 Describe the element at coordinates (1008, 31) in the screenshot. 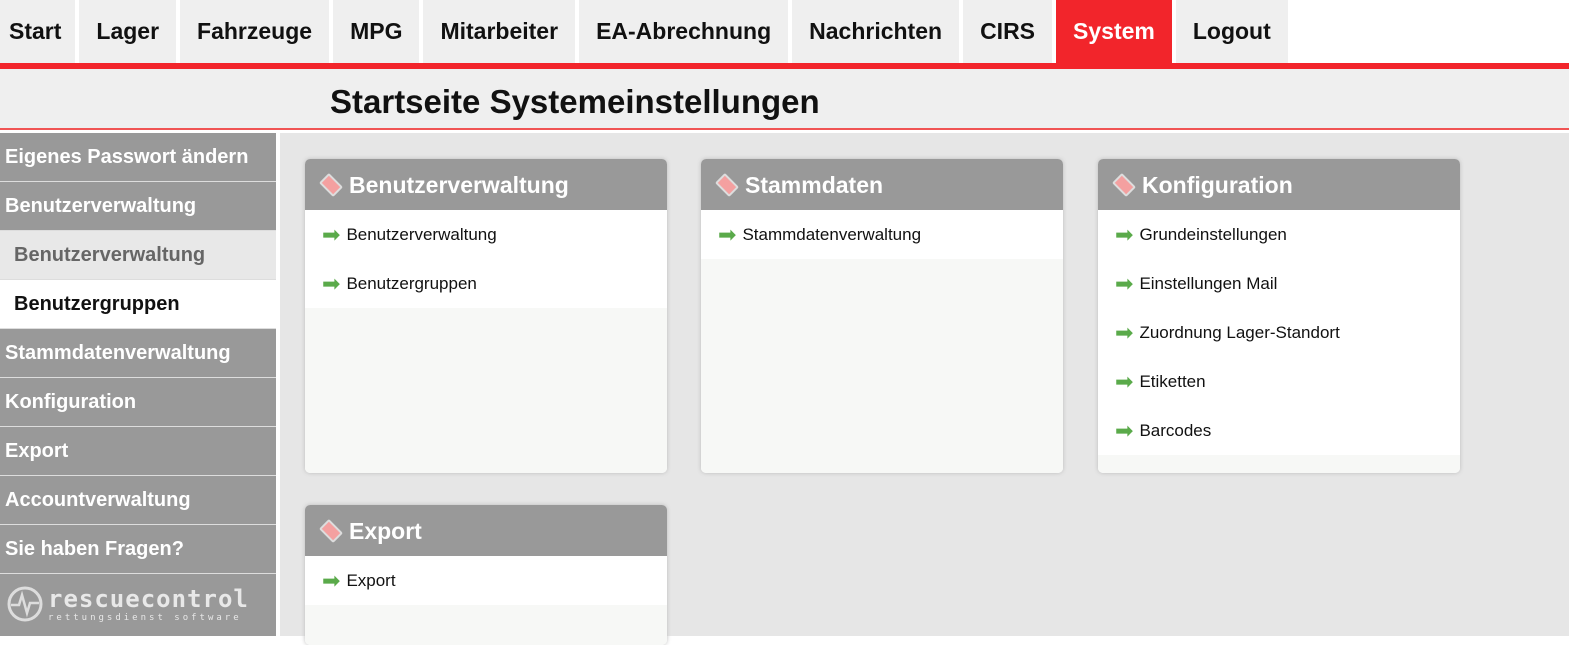

I see `tab-cirs: CIRS` at that location.